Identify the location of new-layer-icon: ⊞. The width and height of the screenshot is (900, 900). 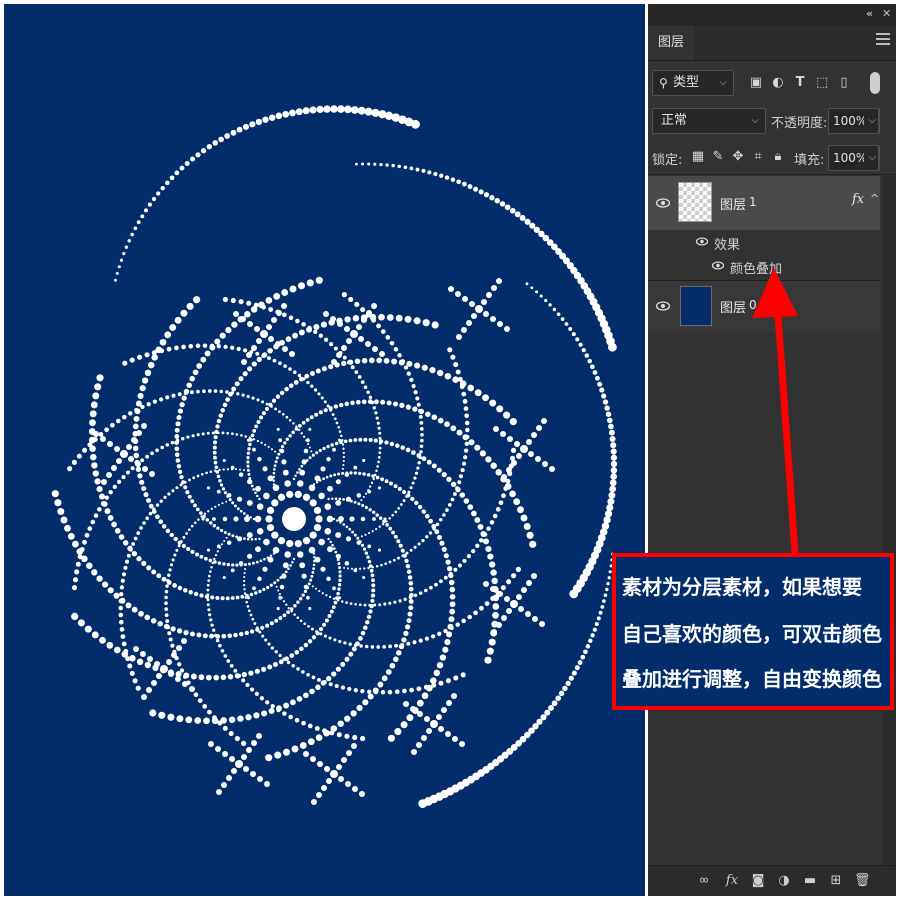
(836, 881).